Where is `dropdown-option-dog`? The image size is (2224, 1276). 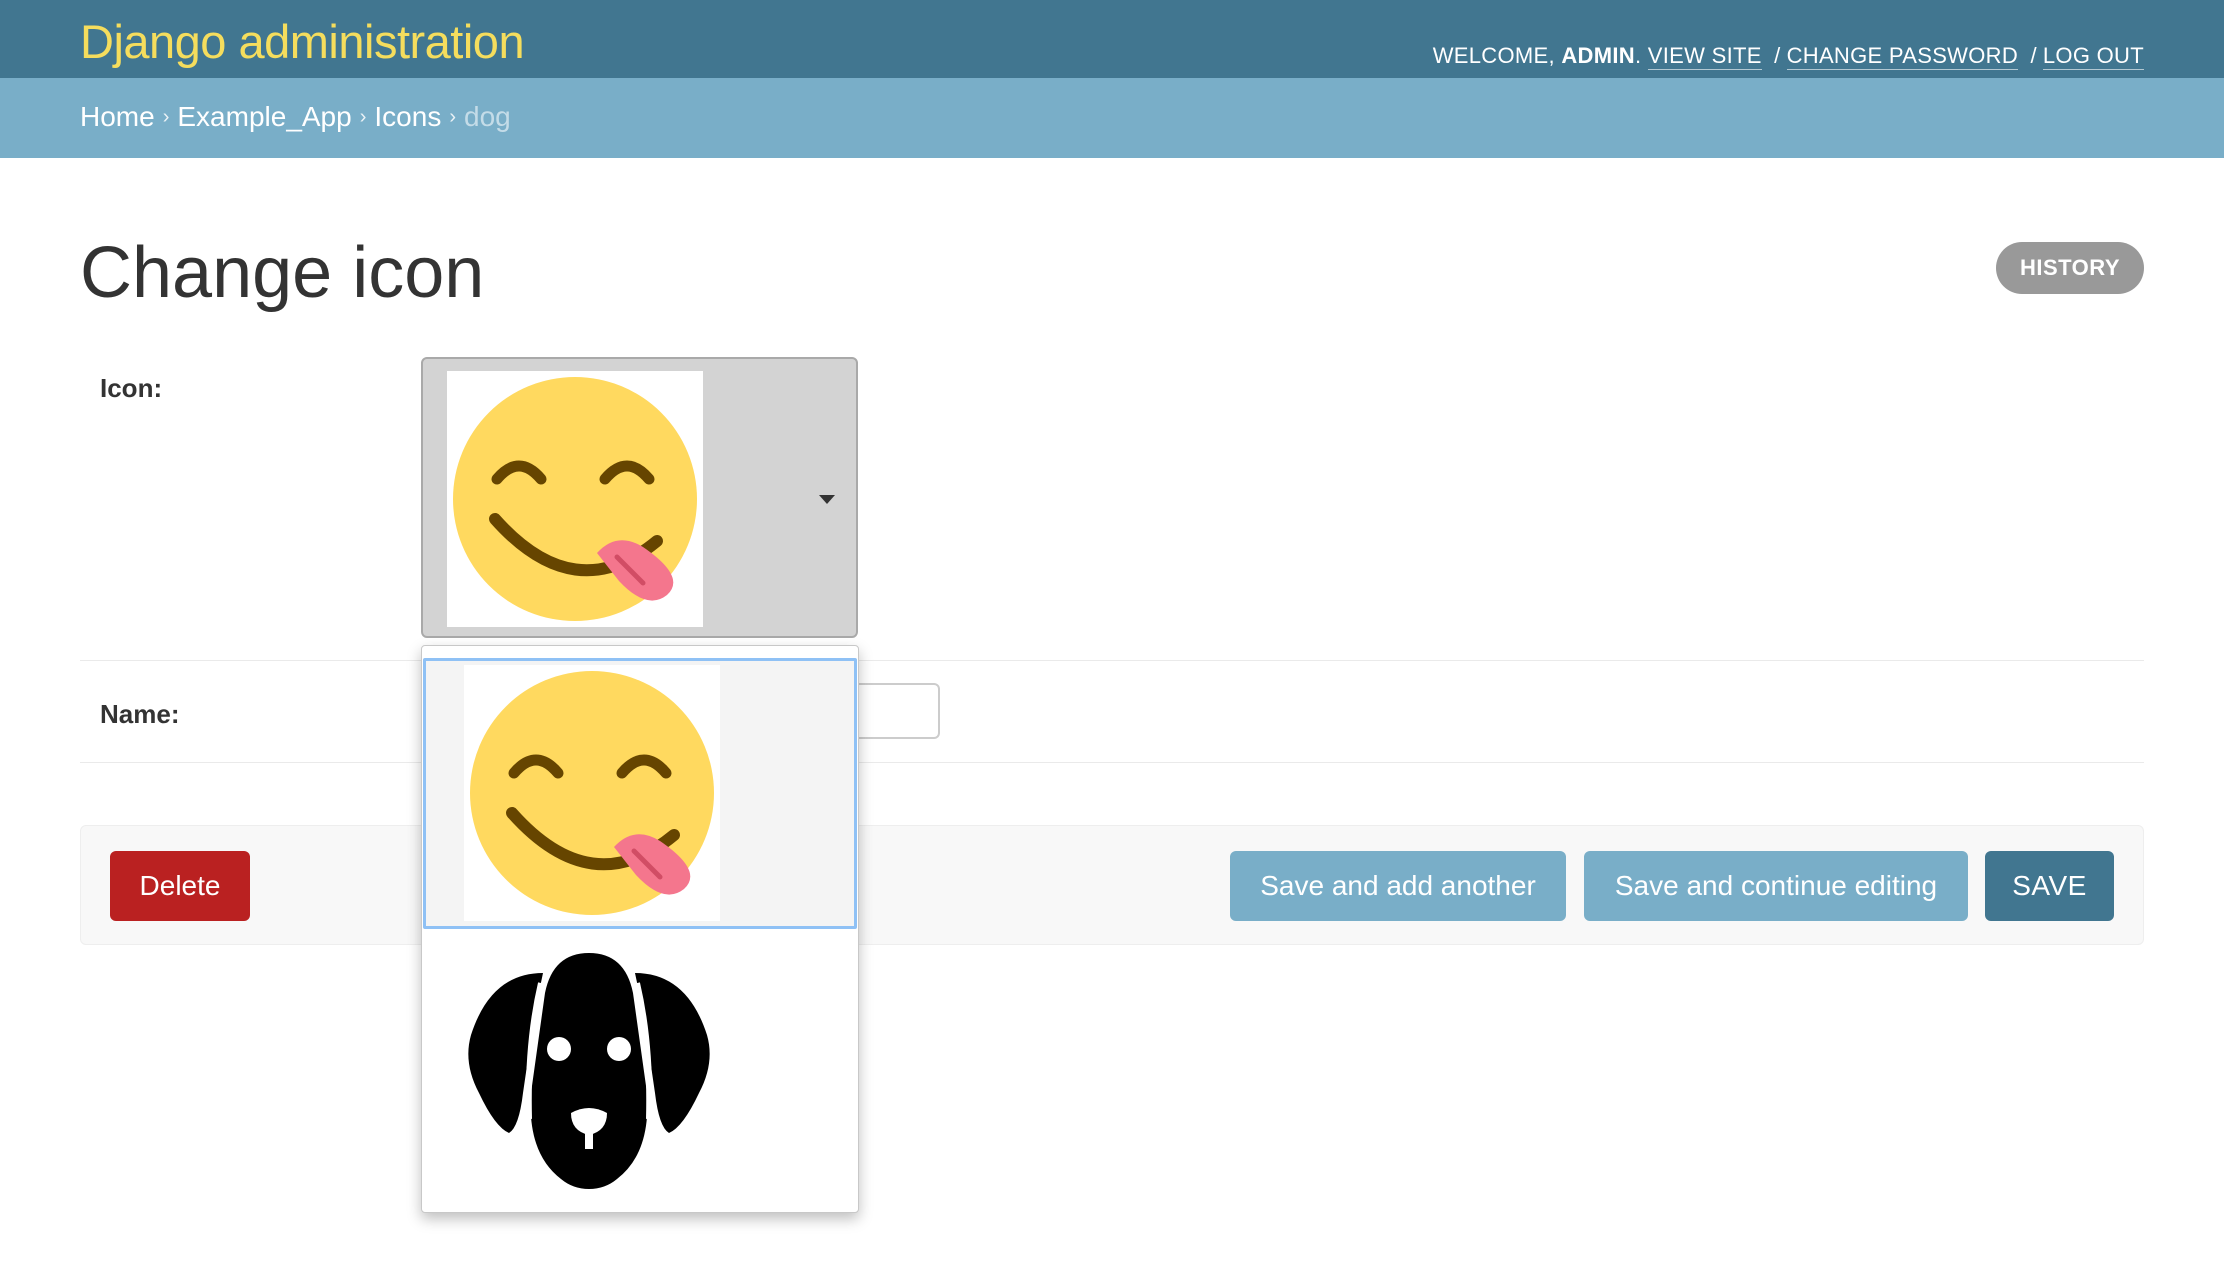
dropdown-option-dog is located at coordinates (640, 1071).